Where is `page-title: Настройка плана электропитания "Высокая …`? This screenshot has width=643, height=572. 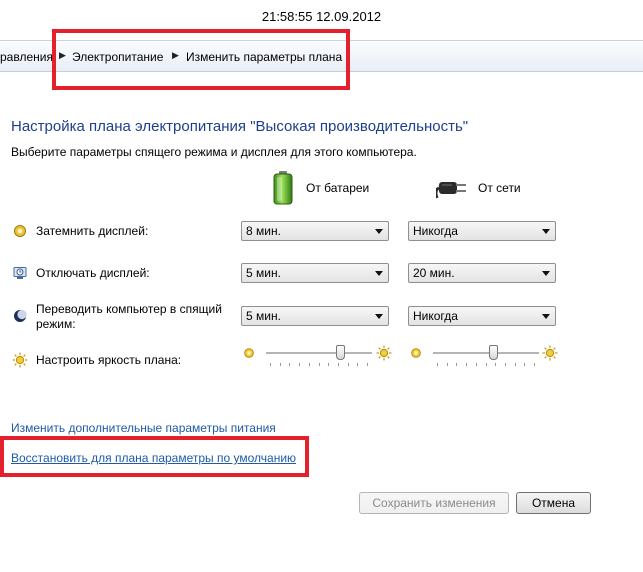
page-title: Настройка плана электропитания "Высокая … is located at coordinates (240, 126).